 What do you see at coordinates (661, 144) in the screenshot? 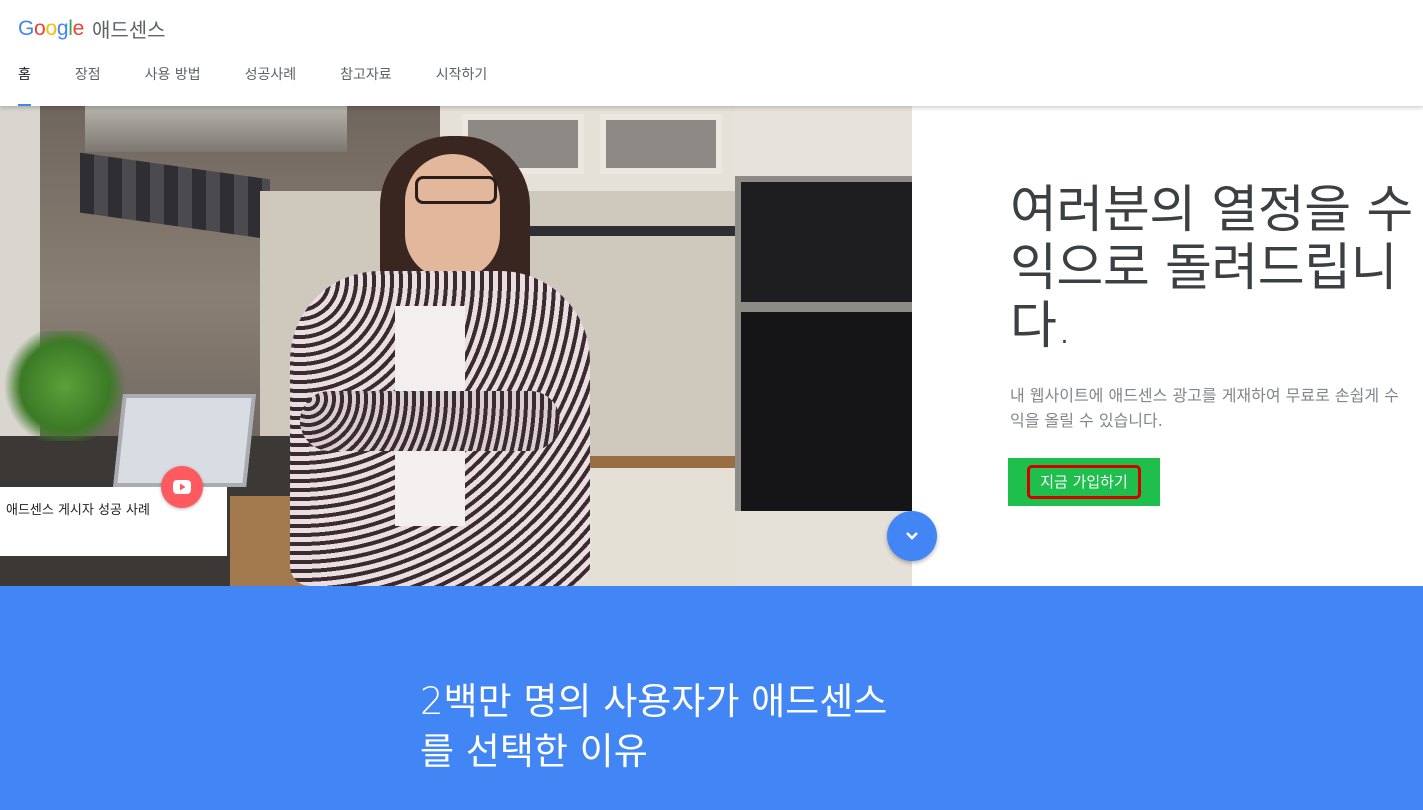
I see `cabinet-window` at bounding box center [661, 144].